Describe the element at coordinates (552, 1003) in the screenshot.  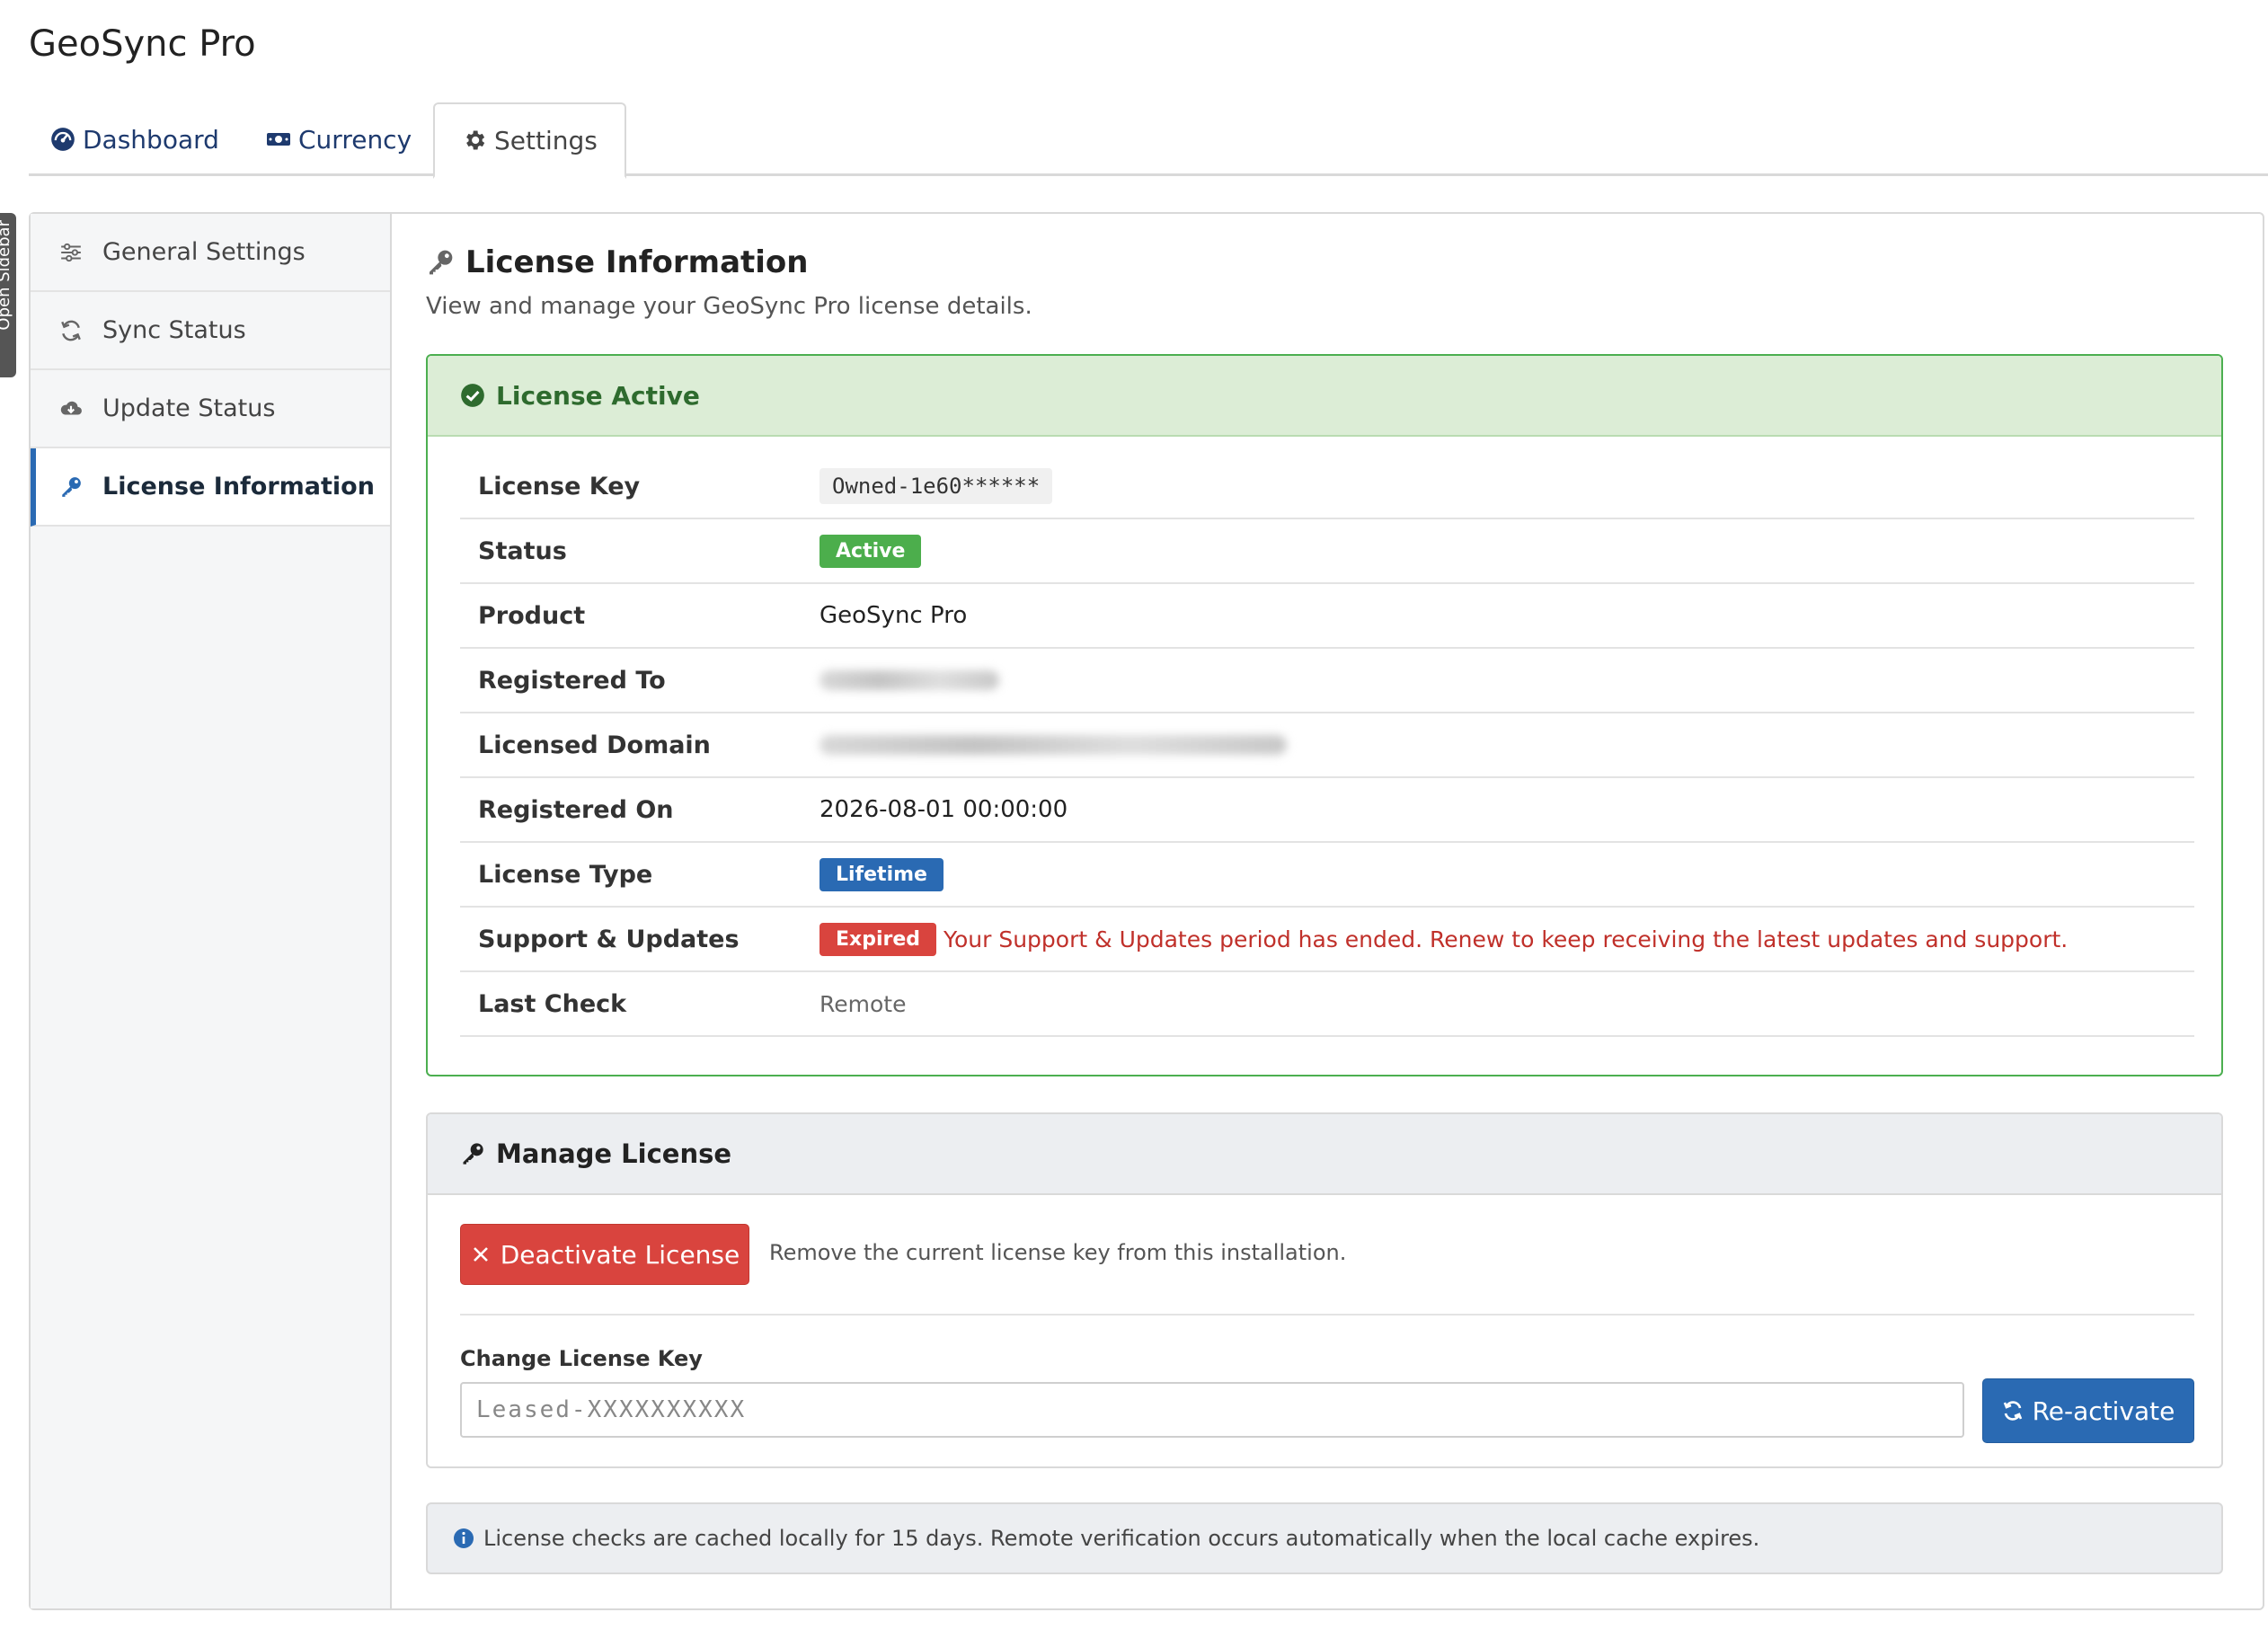
I see `row-label: Last Check` at that location.